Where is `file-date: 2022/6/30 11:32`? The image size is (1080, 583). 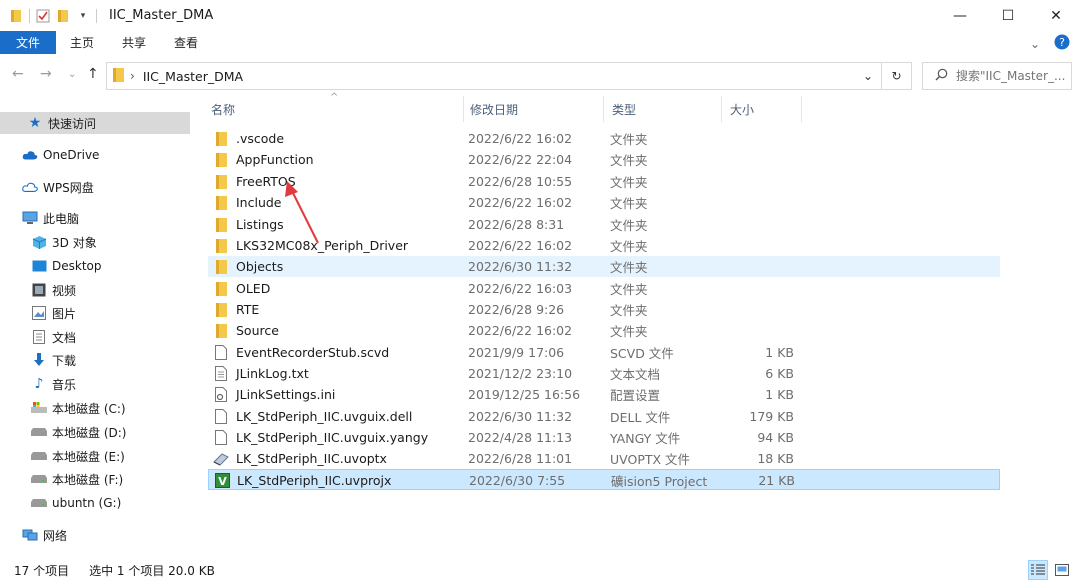
file-date: 2022/6/30 11:32 is located at coordinates (520, 266).